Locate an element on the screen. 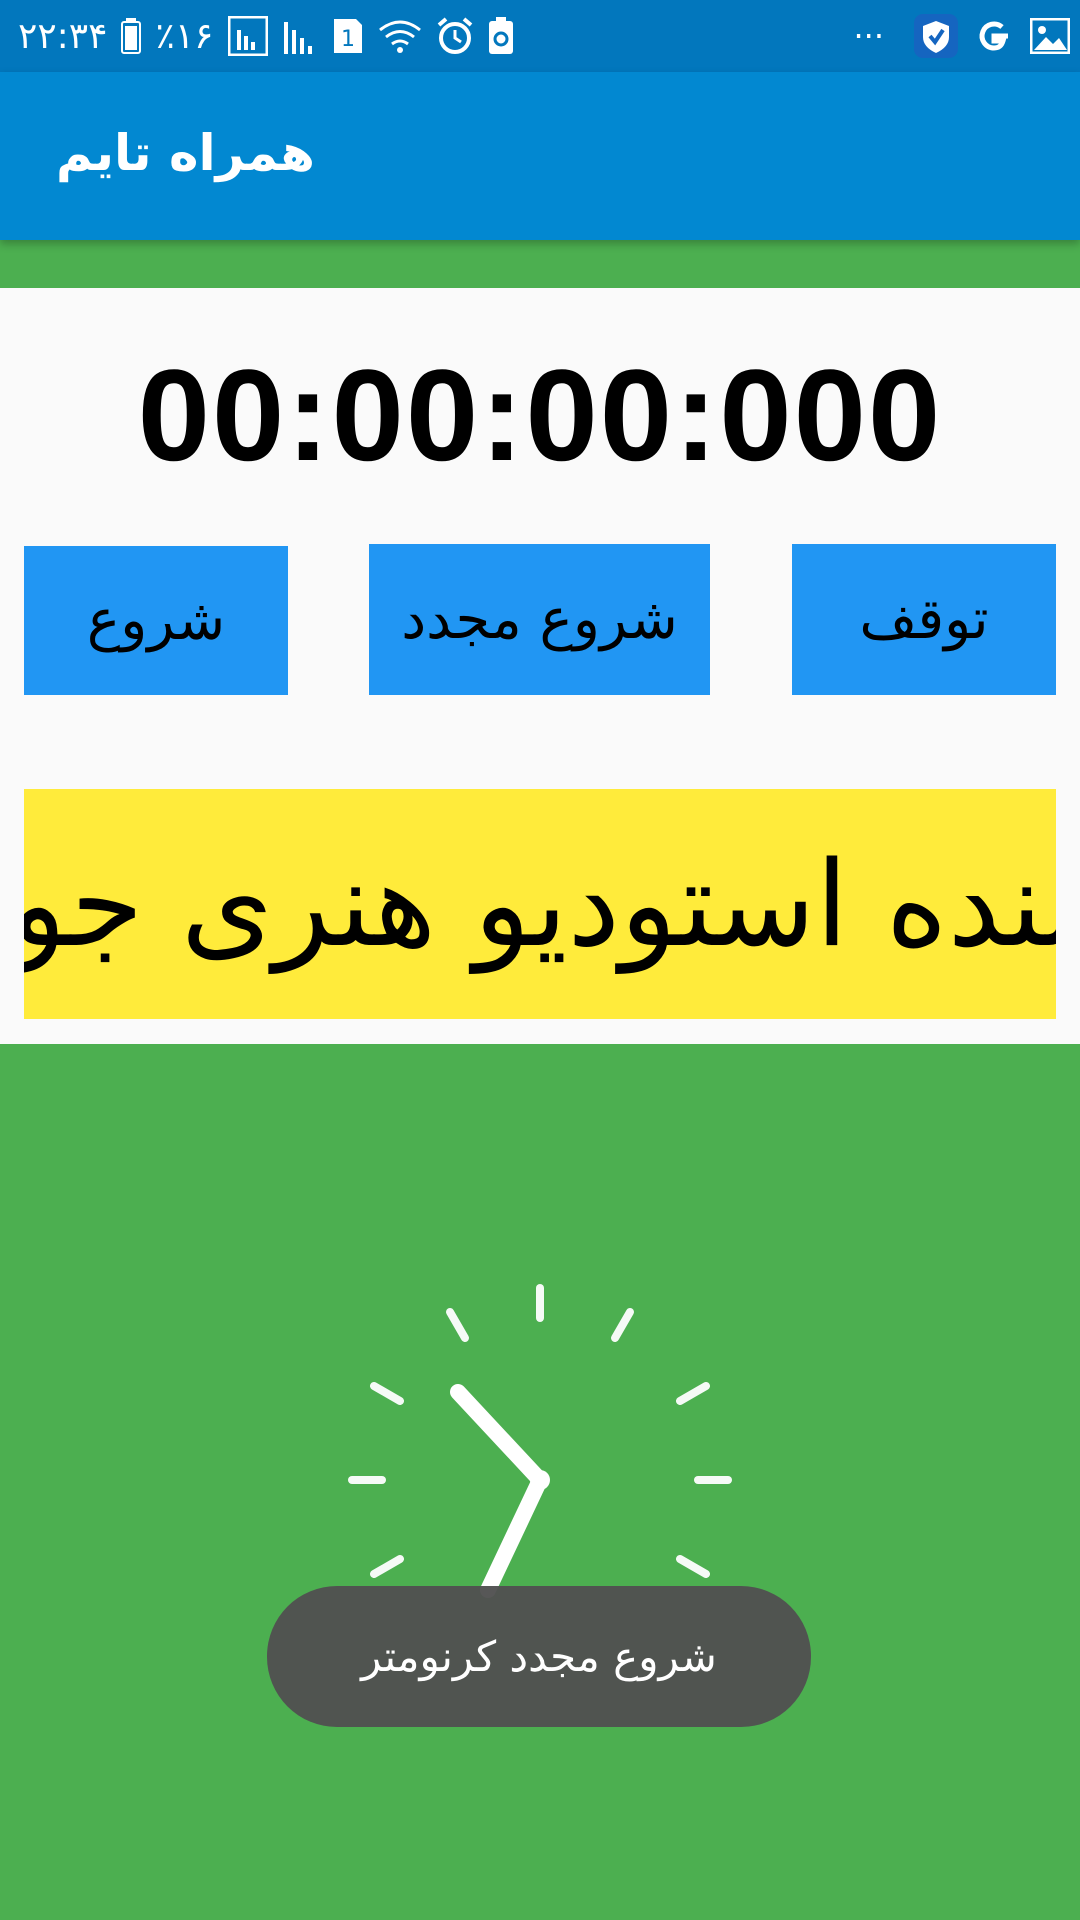  overflow-dots: ··· is located at coordinates (868, 36).